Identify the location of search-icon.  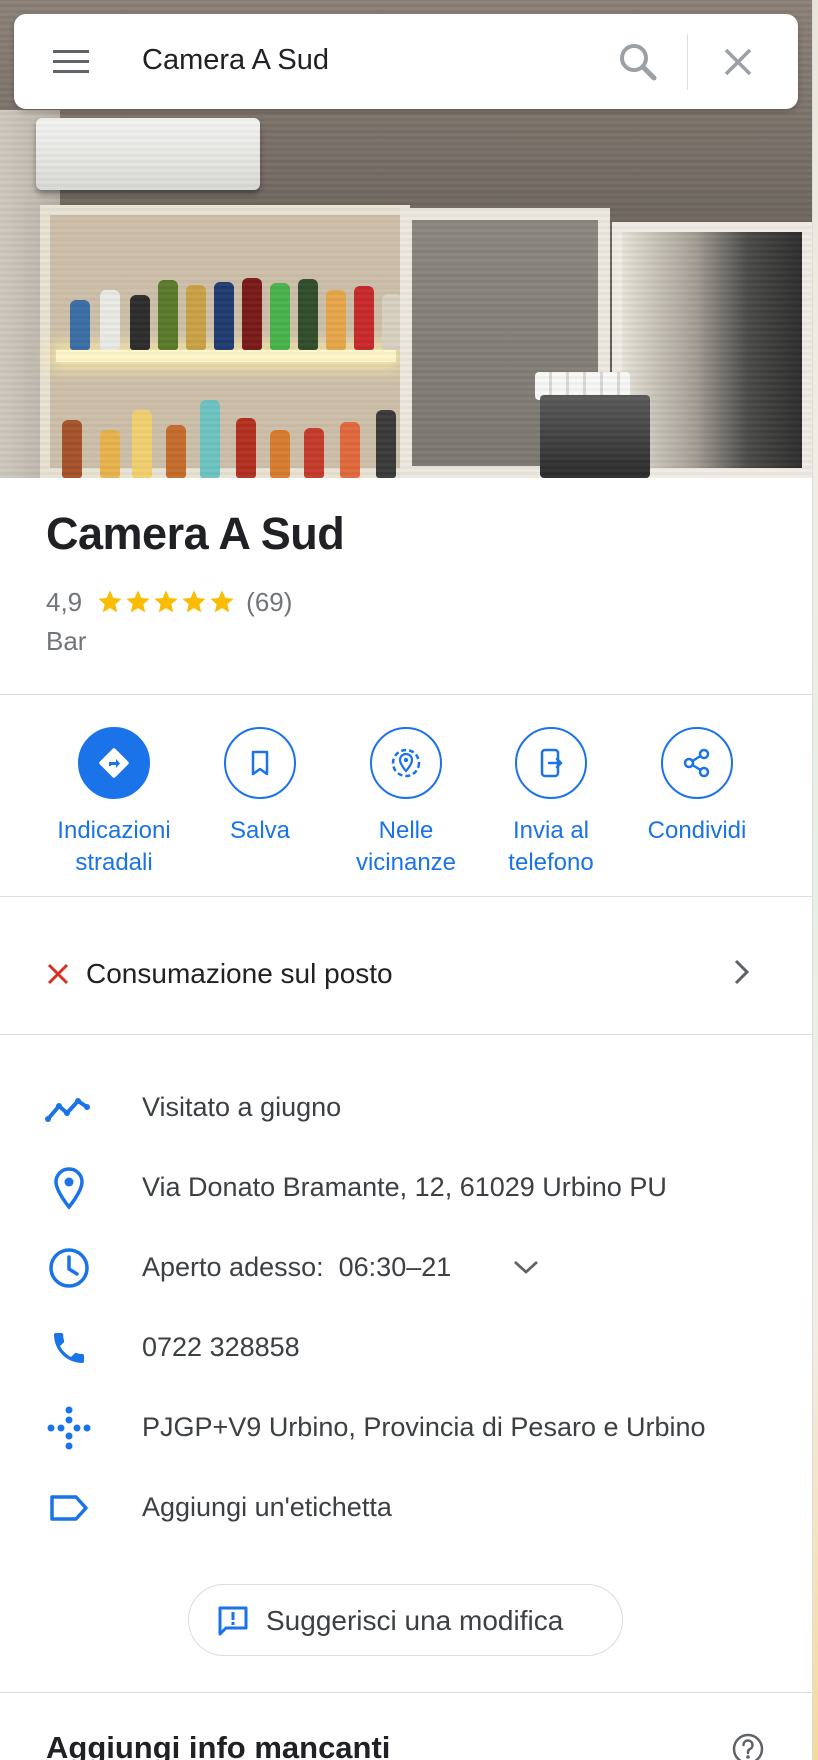
(638, 62).